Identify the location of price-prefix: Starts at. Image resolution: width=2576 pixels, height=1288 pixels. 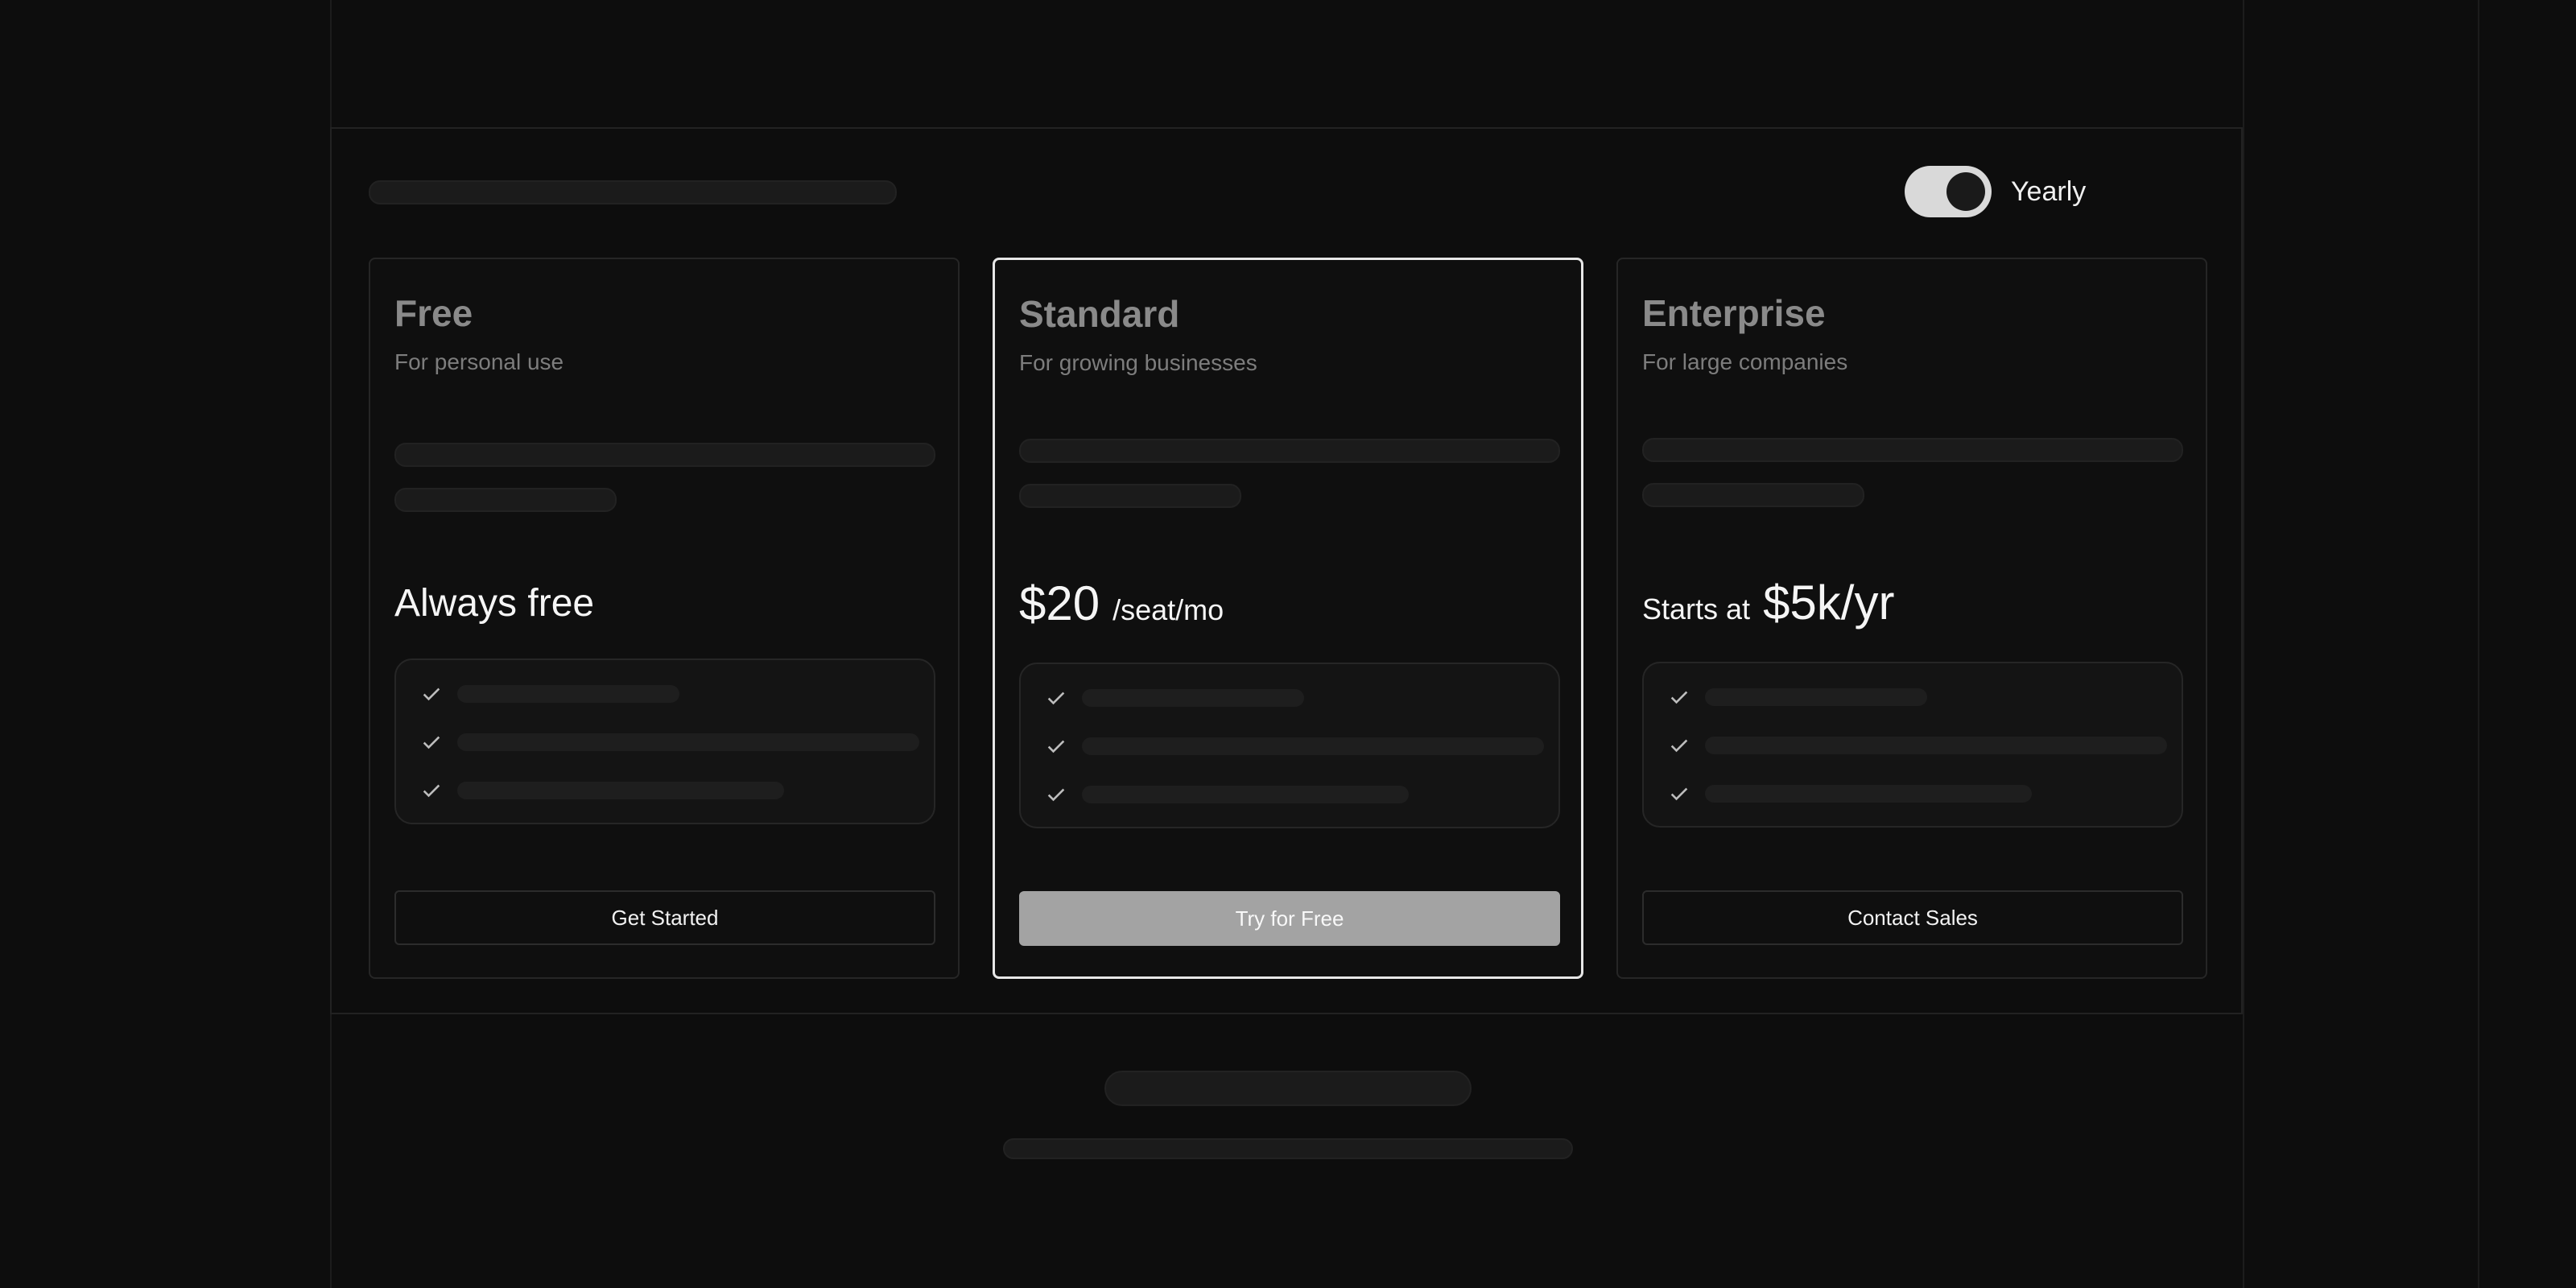
(1696, 608).